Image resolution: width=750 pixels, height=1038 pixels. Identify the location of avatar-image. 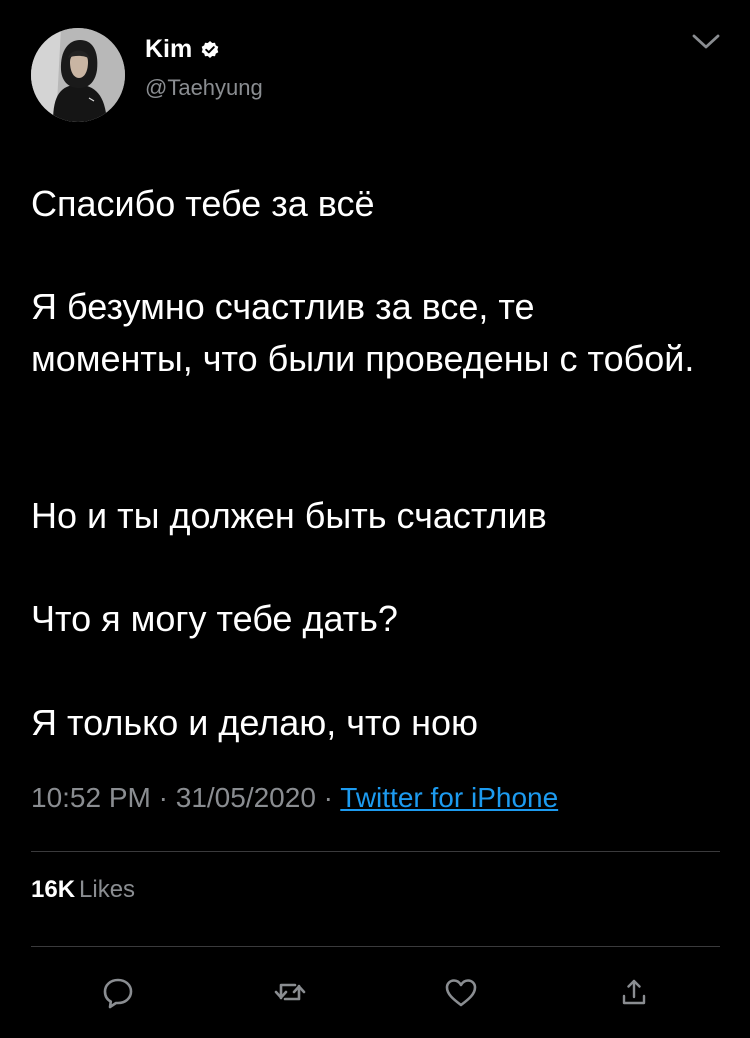
(78, 75).